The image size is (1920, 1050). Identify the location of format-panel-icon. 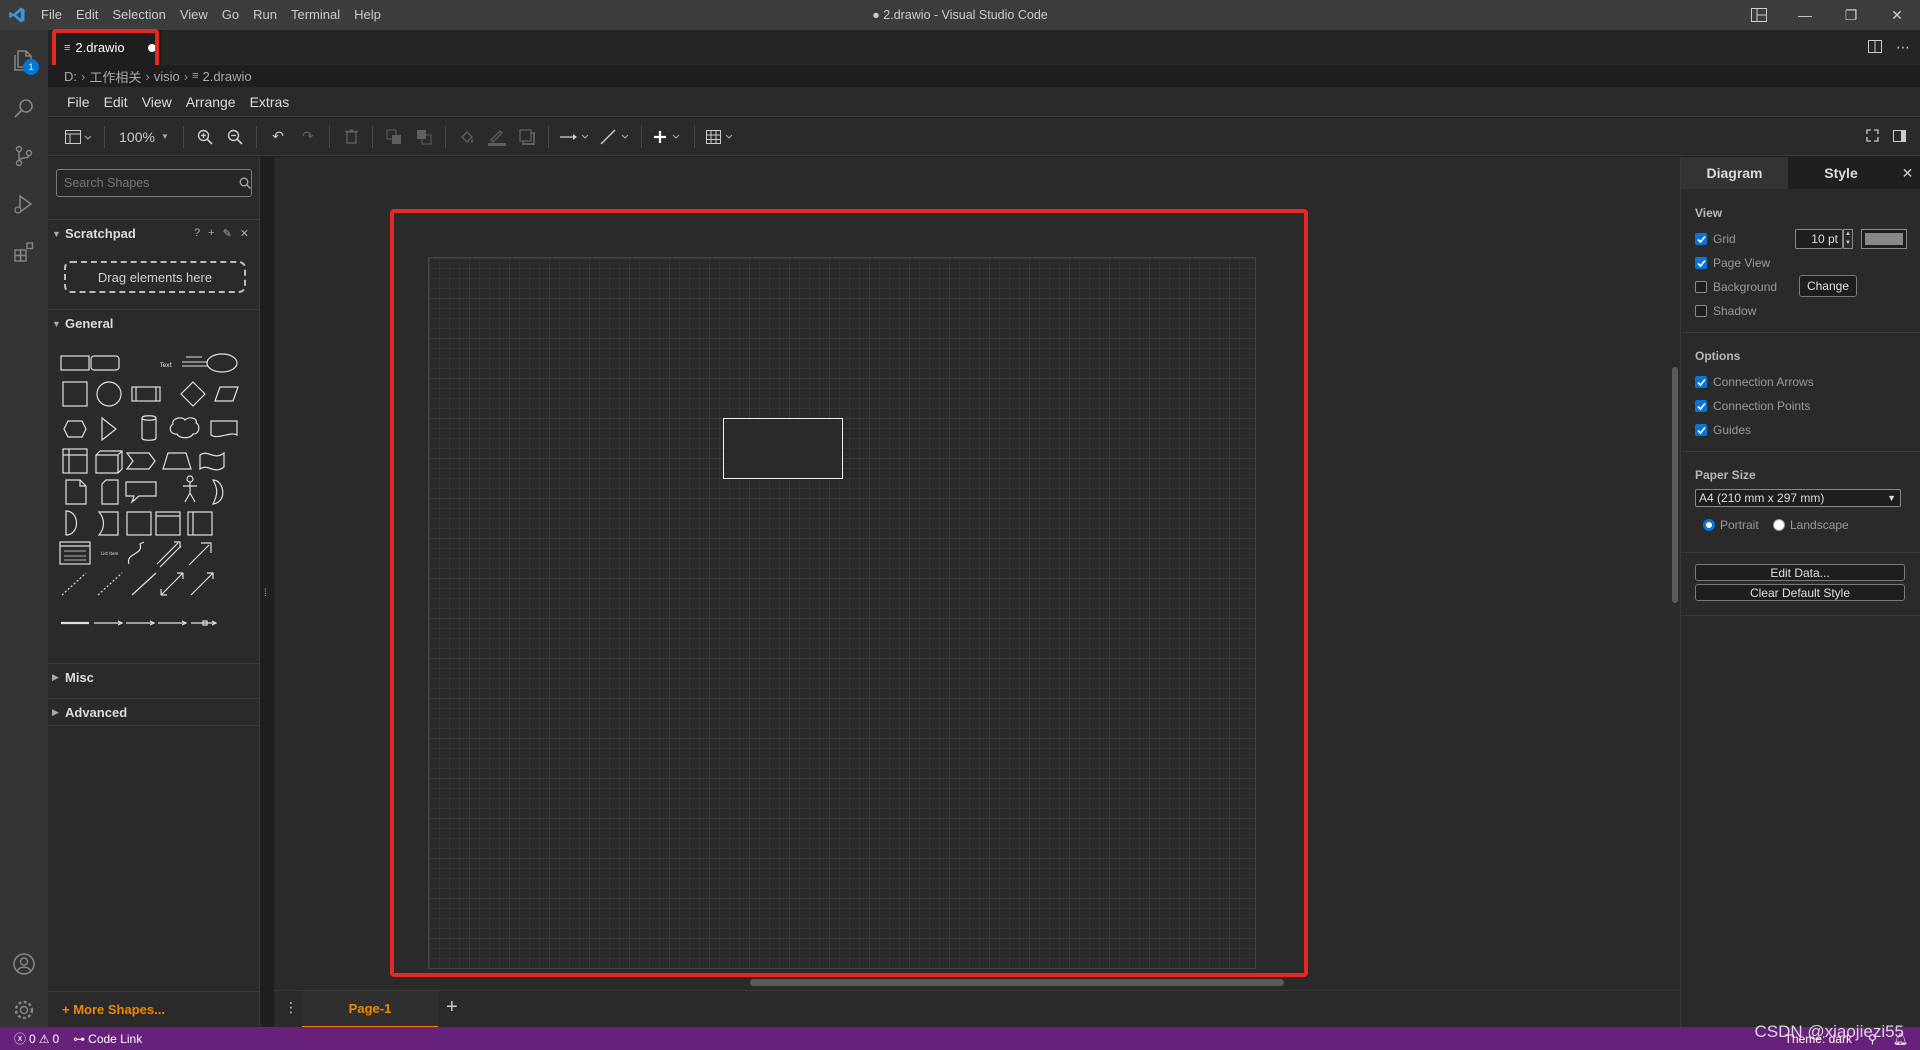
(1899, 137).